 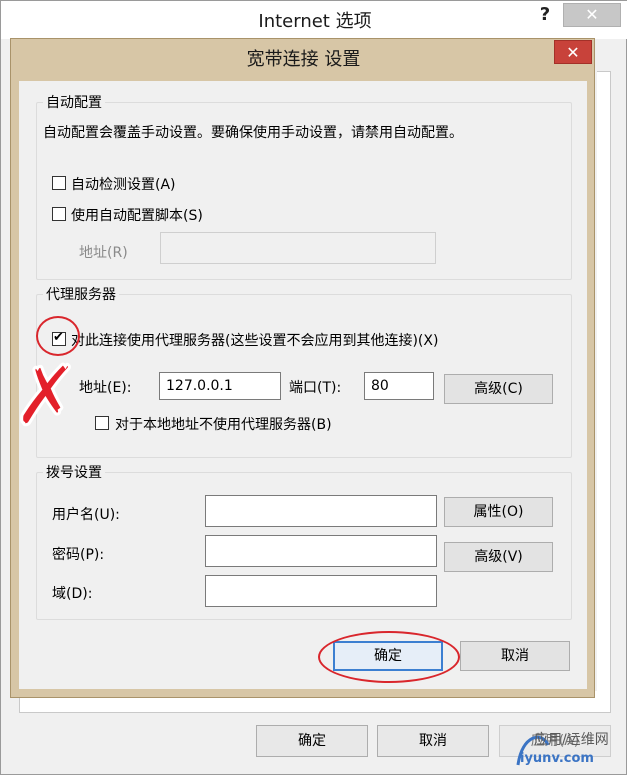 I want to click on script-address-label: 地址(R), so click(x=103, y=253).